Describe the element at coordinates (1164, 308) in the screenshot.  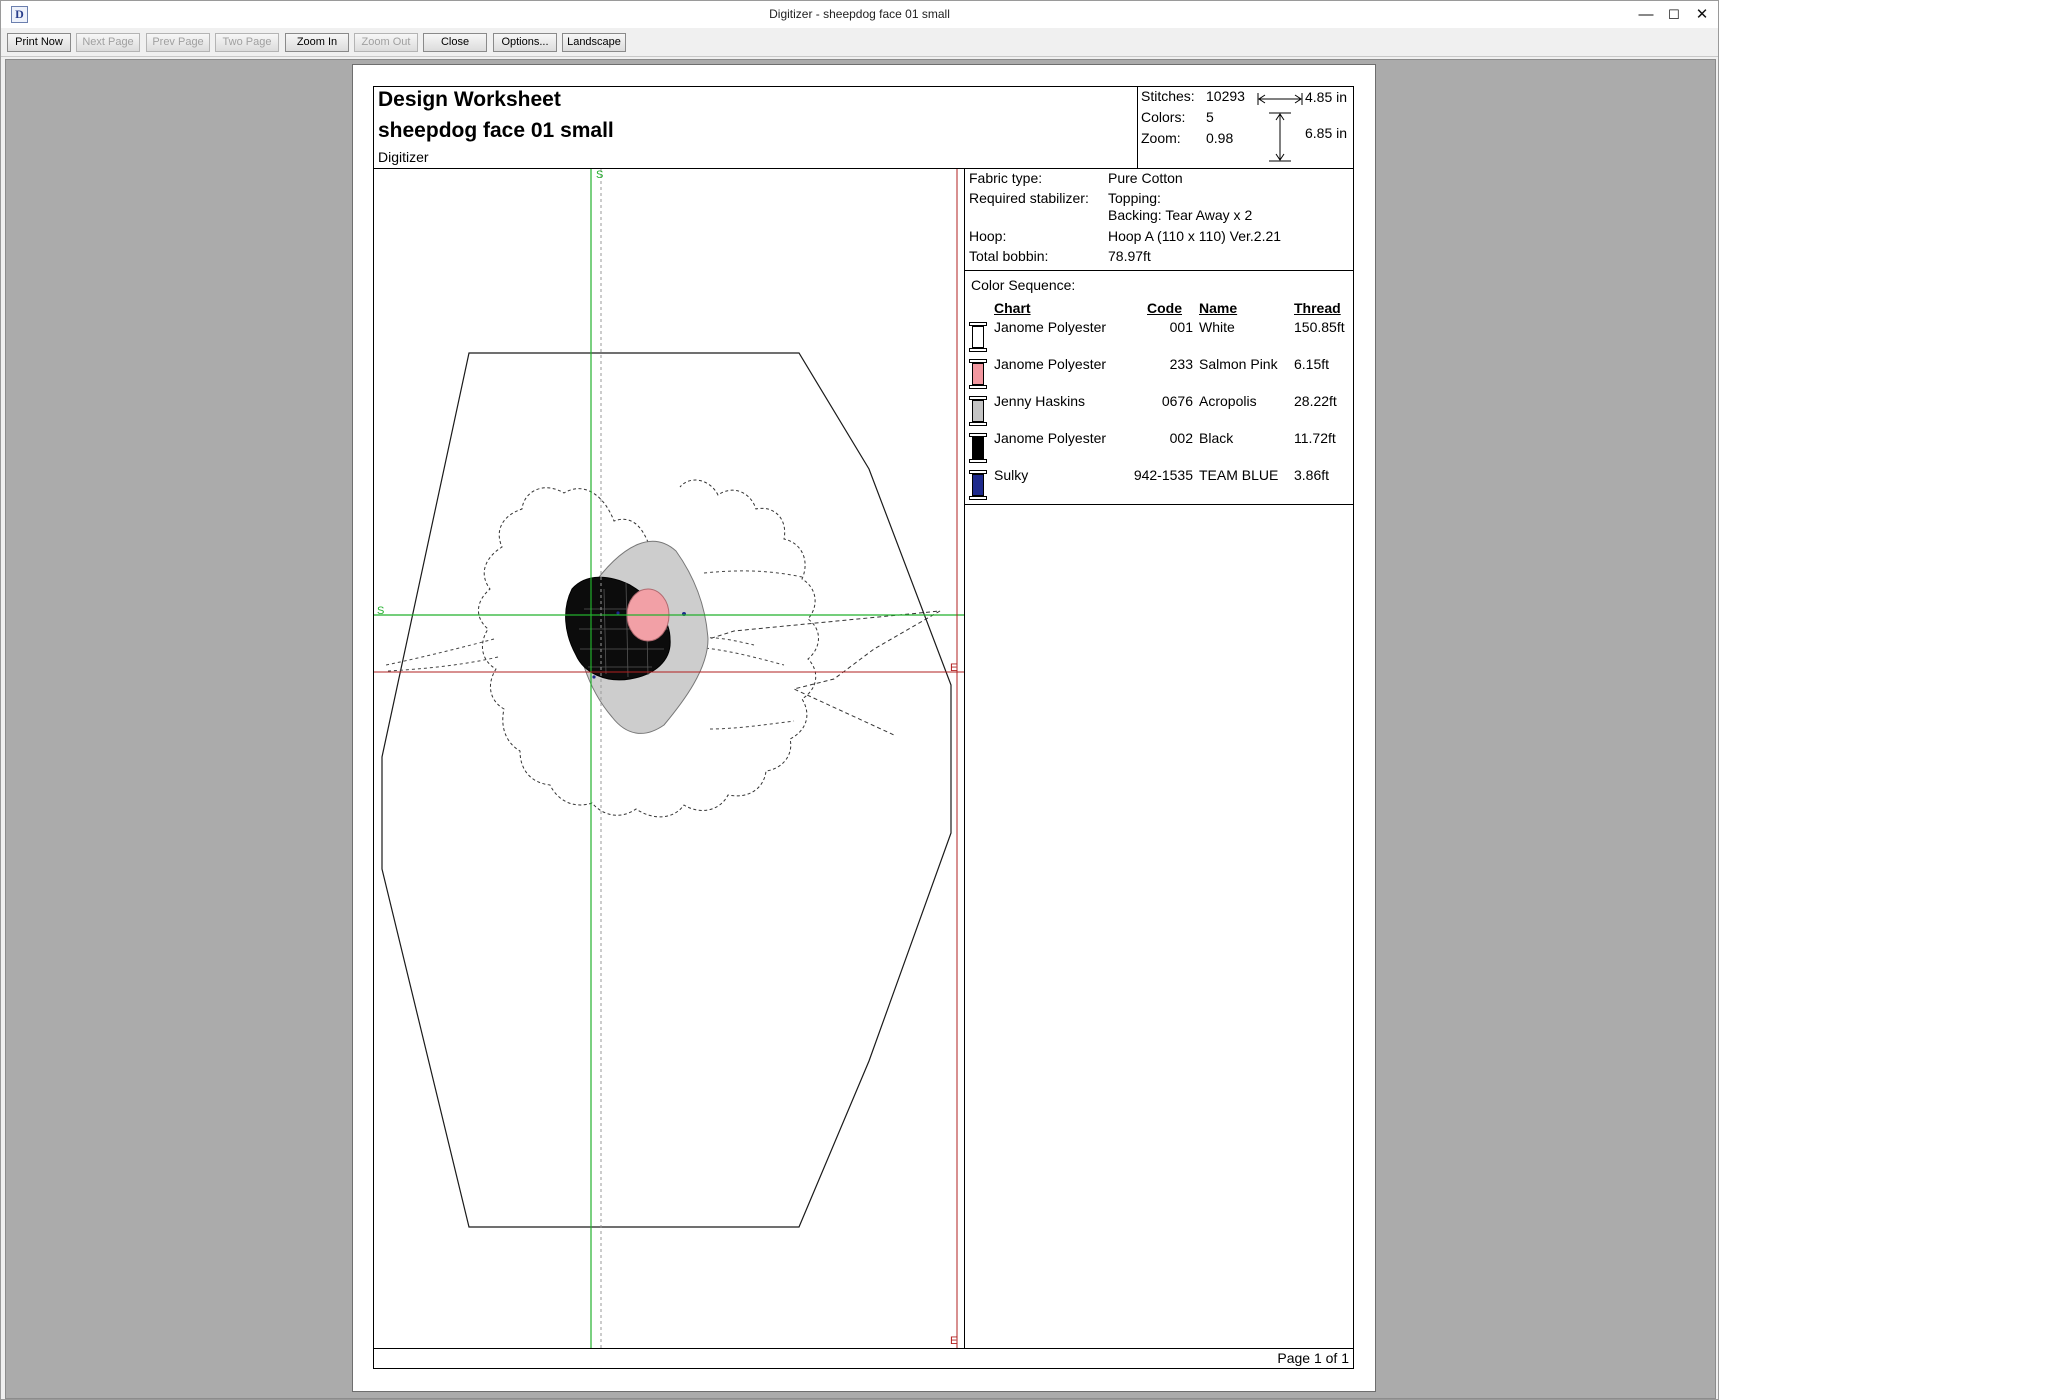
I see `code-column-header: Code` at that location.